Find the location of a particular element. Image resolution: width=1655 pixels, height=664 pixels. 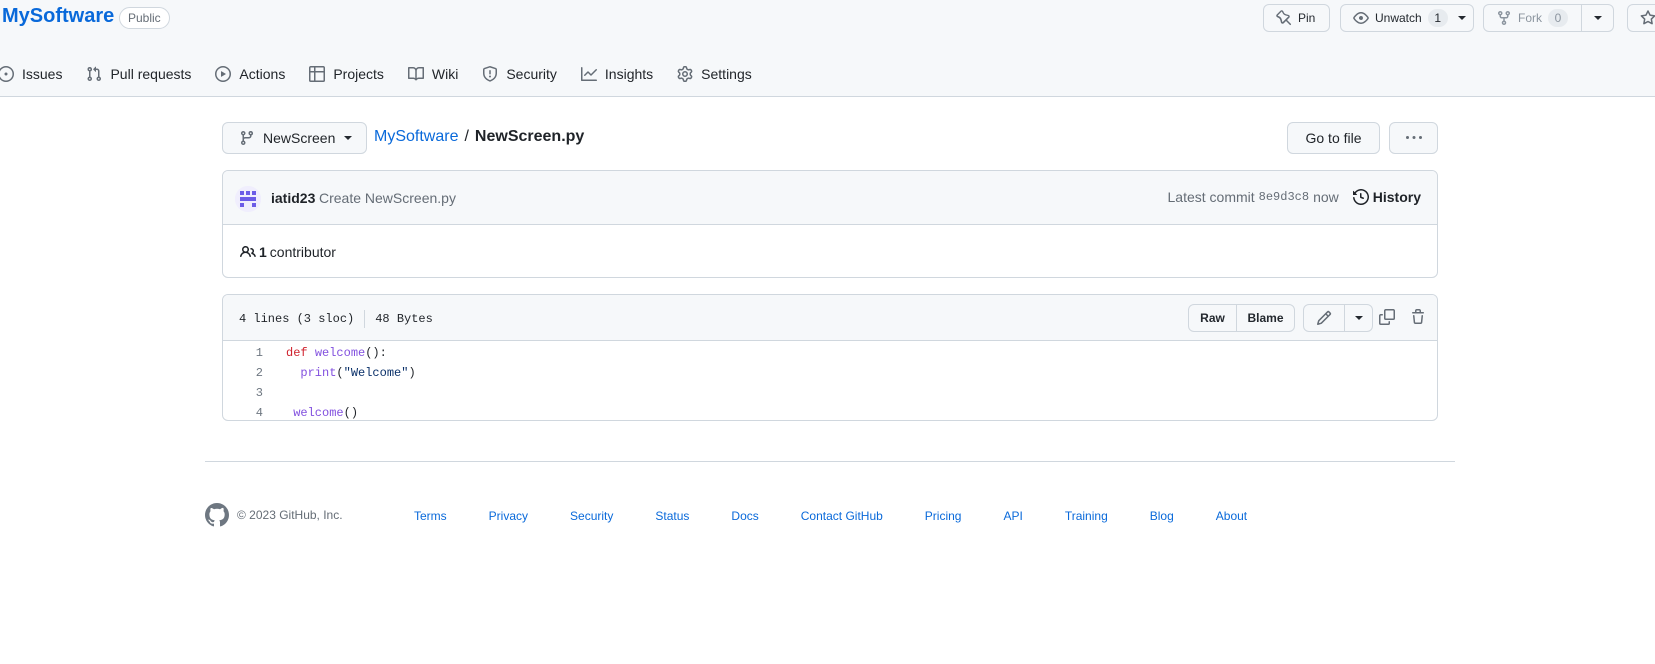

footer-link-api: API is located at coordinates (1012, 516).